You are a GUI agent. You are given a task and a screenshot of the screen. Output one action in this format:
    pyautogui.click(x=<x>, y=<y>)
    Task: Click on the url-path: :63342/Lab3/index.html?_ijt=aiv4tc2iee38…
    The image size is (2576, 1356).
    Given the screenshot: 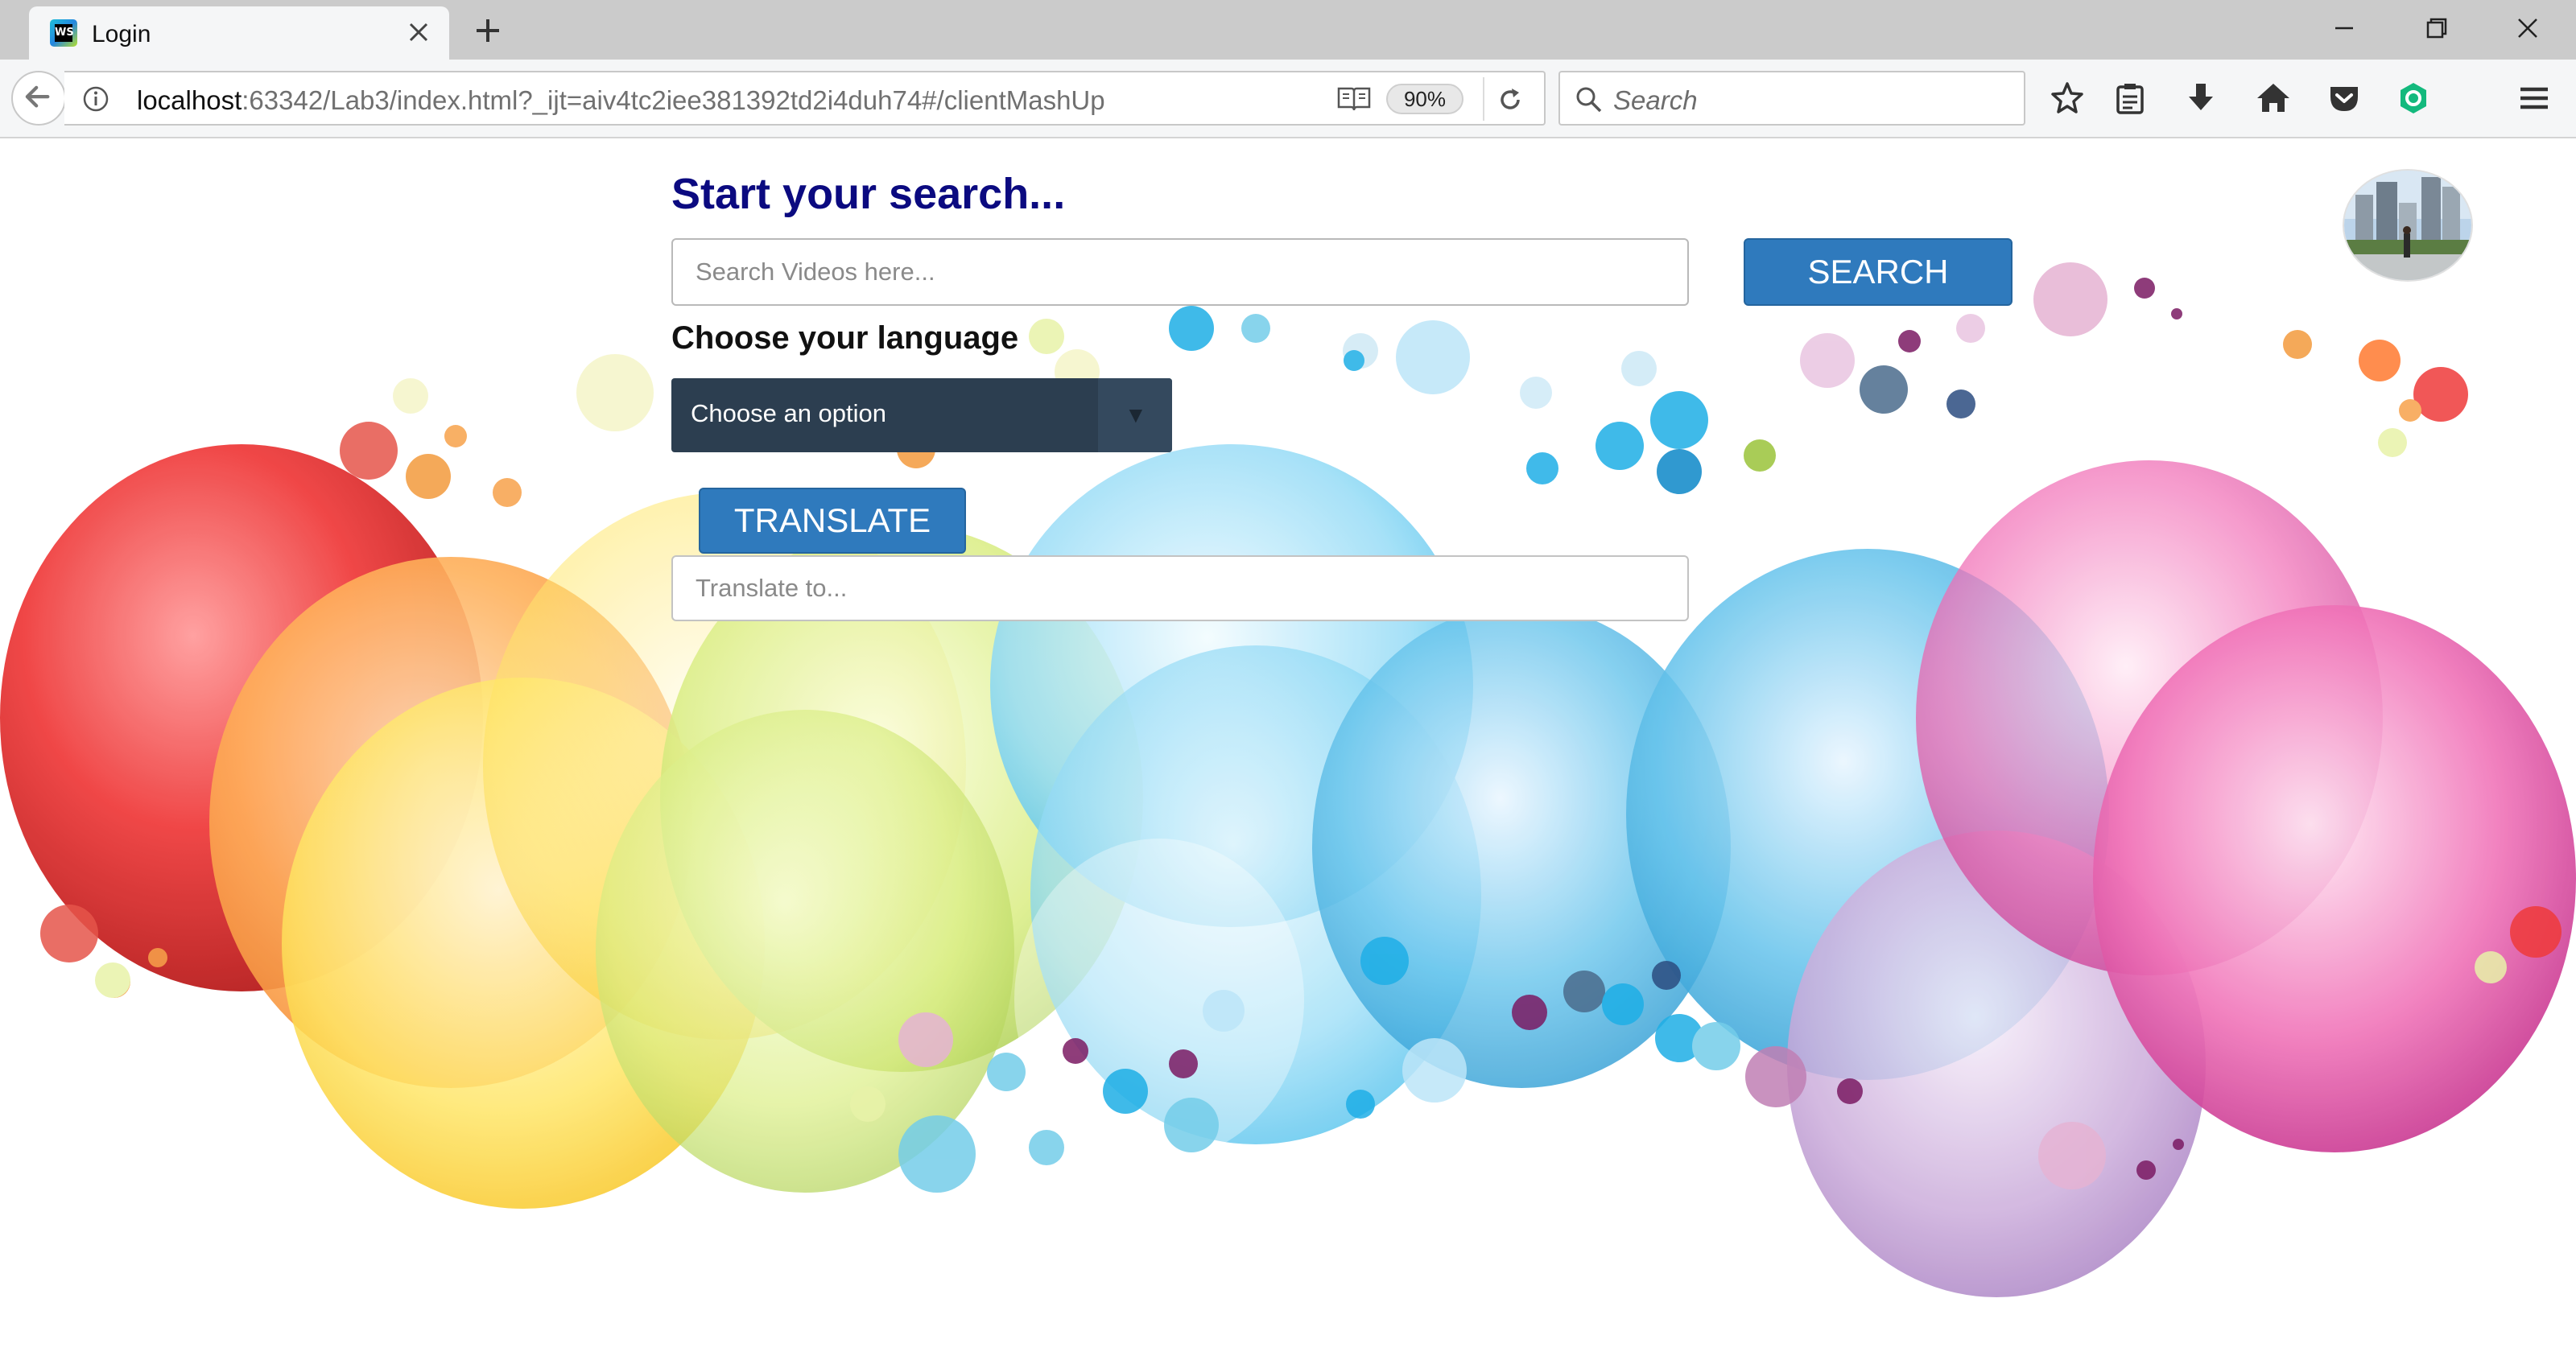 What is the action you would take?
    pyautogui.click(x=673, y=100)
    